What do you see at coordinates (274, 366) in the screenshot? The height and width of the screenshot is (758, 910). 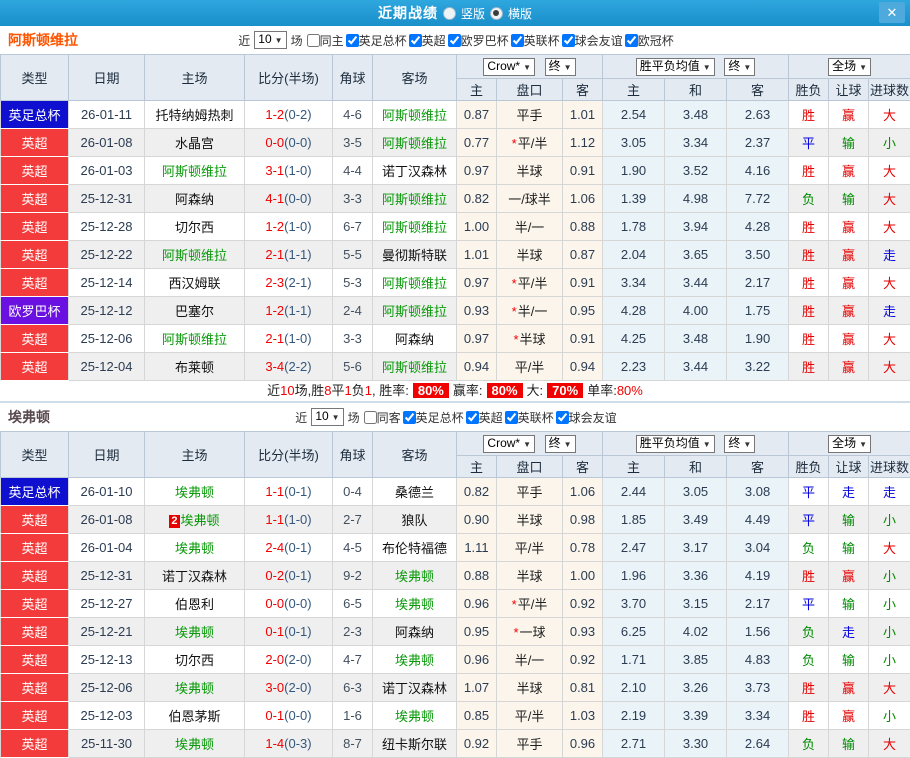 I see `fulltime-score: 3-4` at bounding box center [274, 366].